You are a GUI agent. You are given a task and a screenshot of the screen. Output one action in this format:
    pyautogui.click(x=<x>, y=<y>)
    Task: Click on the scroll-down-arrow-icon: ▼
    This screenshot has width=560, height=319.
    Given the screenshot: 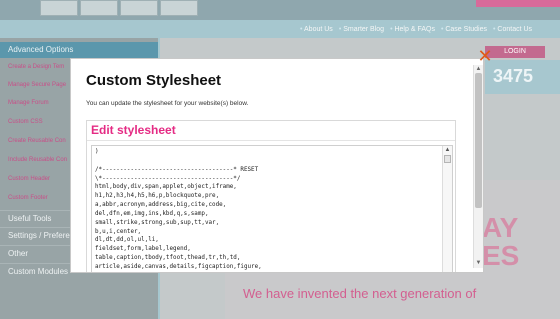 What is the action you would take?
    pyautogui.click(x=478, y=263)
    